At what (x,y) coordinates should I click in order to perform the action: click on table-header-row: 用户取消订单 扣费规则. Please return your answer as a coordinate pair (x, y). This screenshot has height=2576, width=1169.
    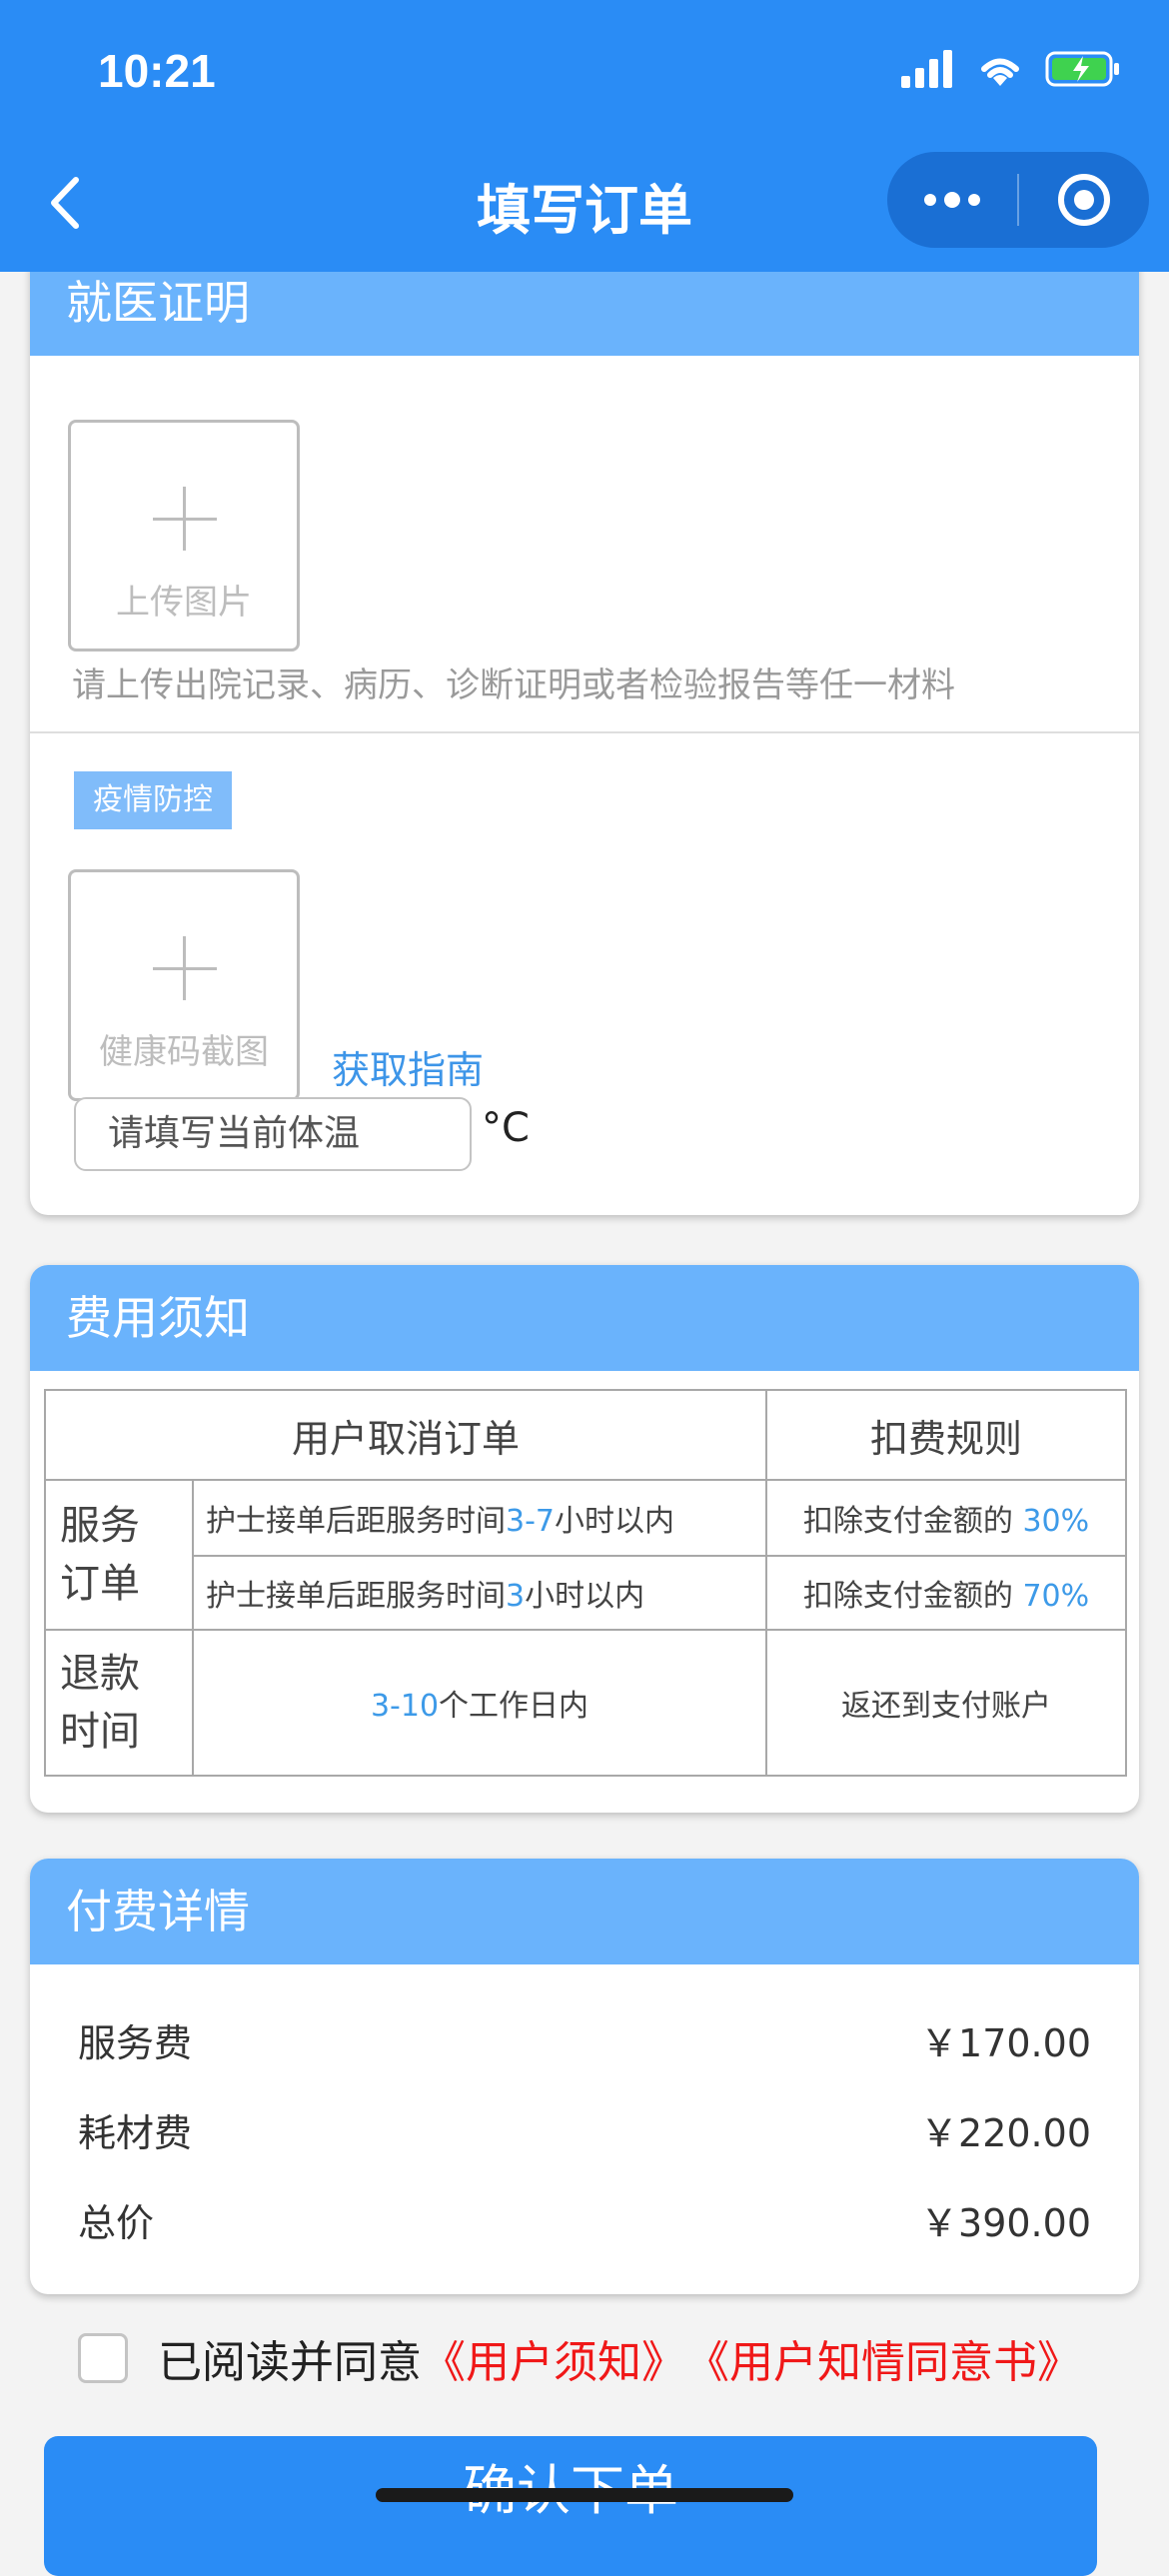
    Looking at the image, I should click on (585, 1435).